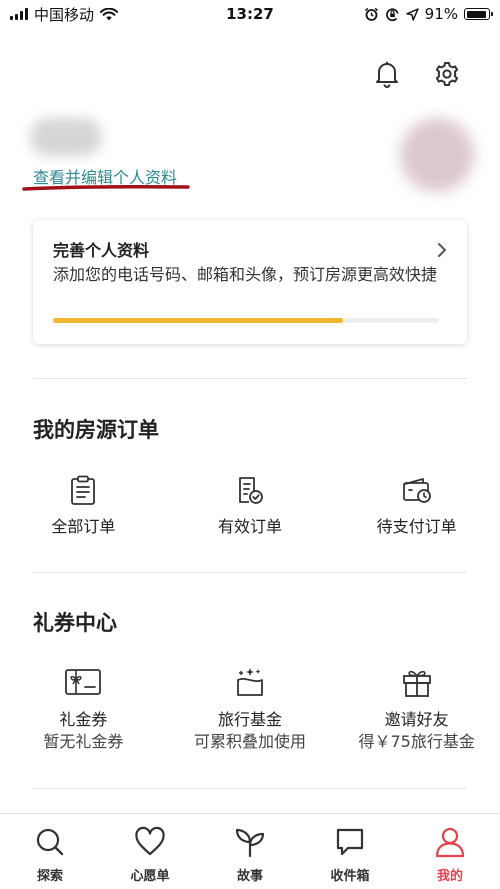  Describe the element at coordinates (83, 682) in the screenshot. I see `gift-card-icon` at that location.